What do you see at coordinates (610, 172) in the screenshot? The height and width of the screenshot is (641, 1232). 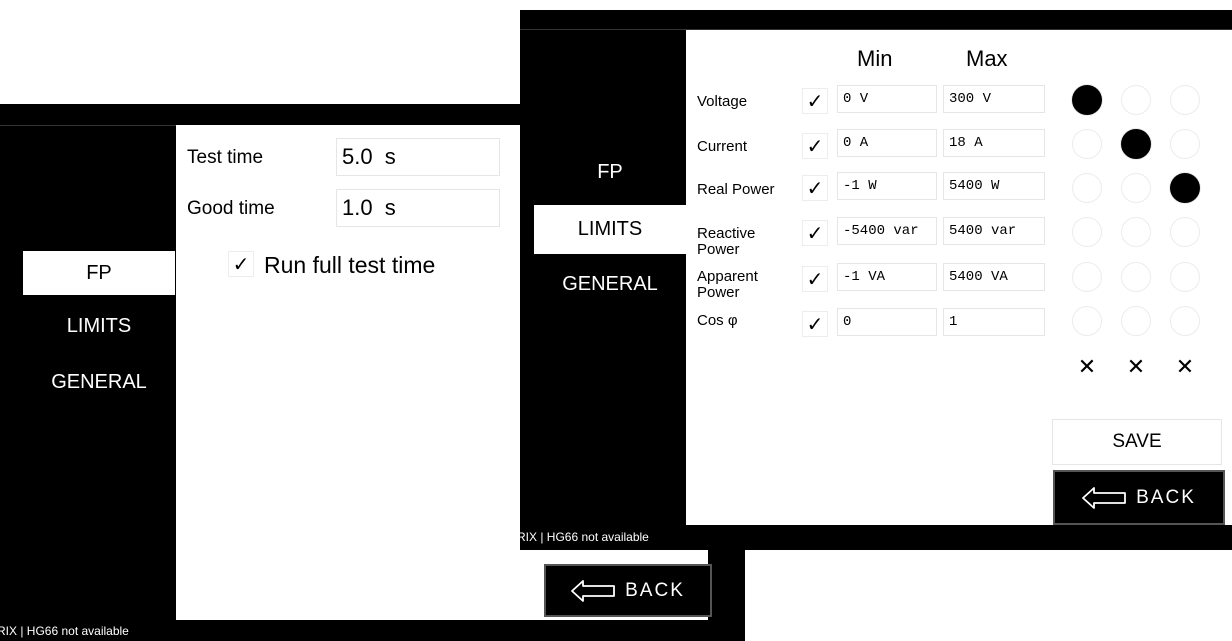 I see `front-nav-fp: FP` at bounding box center [610, 172].